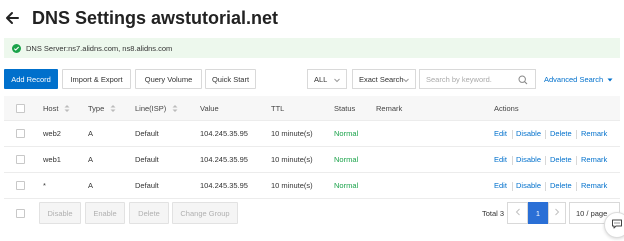 This screenshot has height=241, width=624. Describe the element at coordinates (506, 108) in the screenshot. I see `column-actions: Actions` at that location.